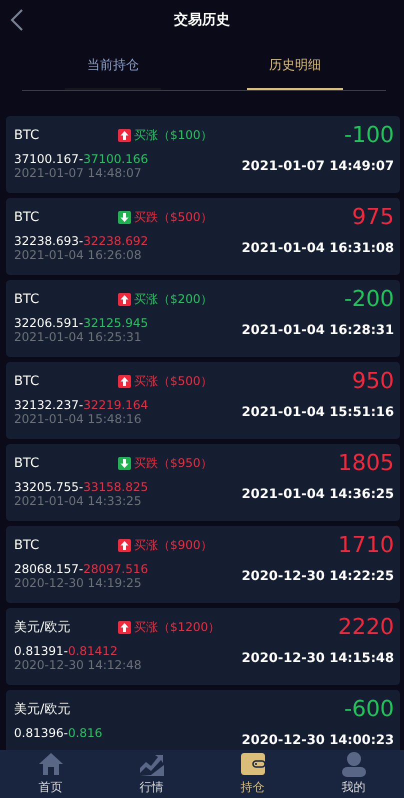 This screenshot has height=798, width=404. I want to click on price-range: 33205.755-33158.825, so click(82, 487).